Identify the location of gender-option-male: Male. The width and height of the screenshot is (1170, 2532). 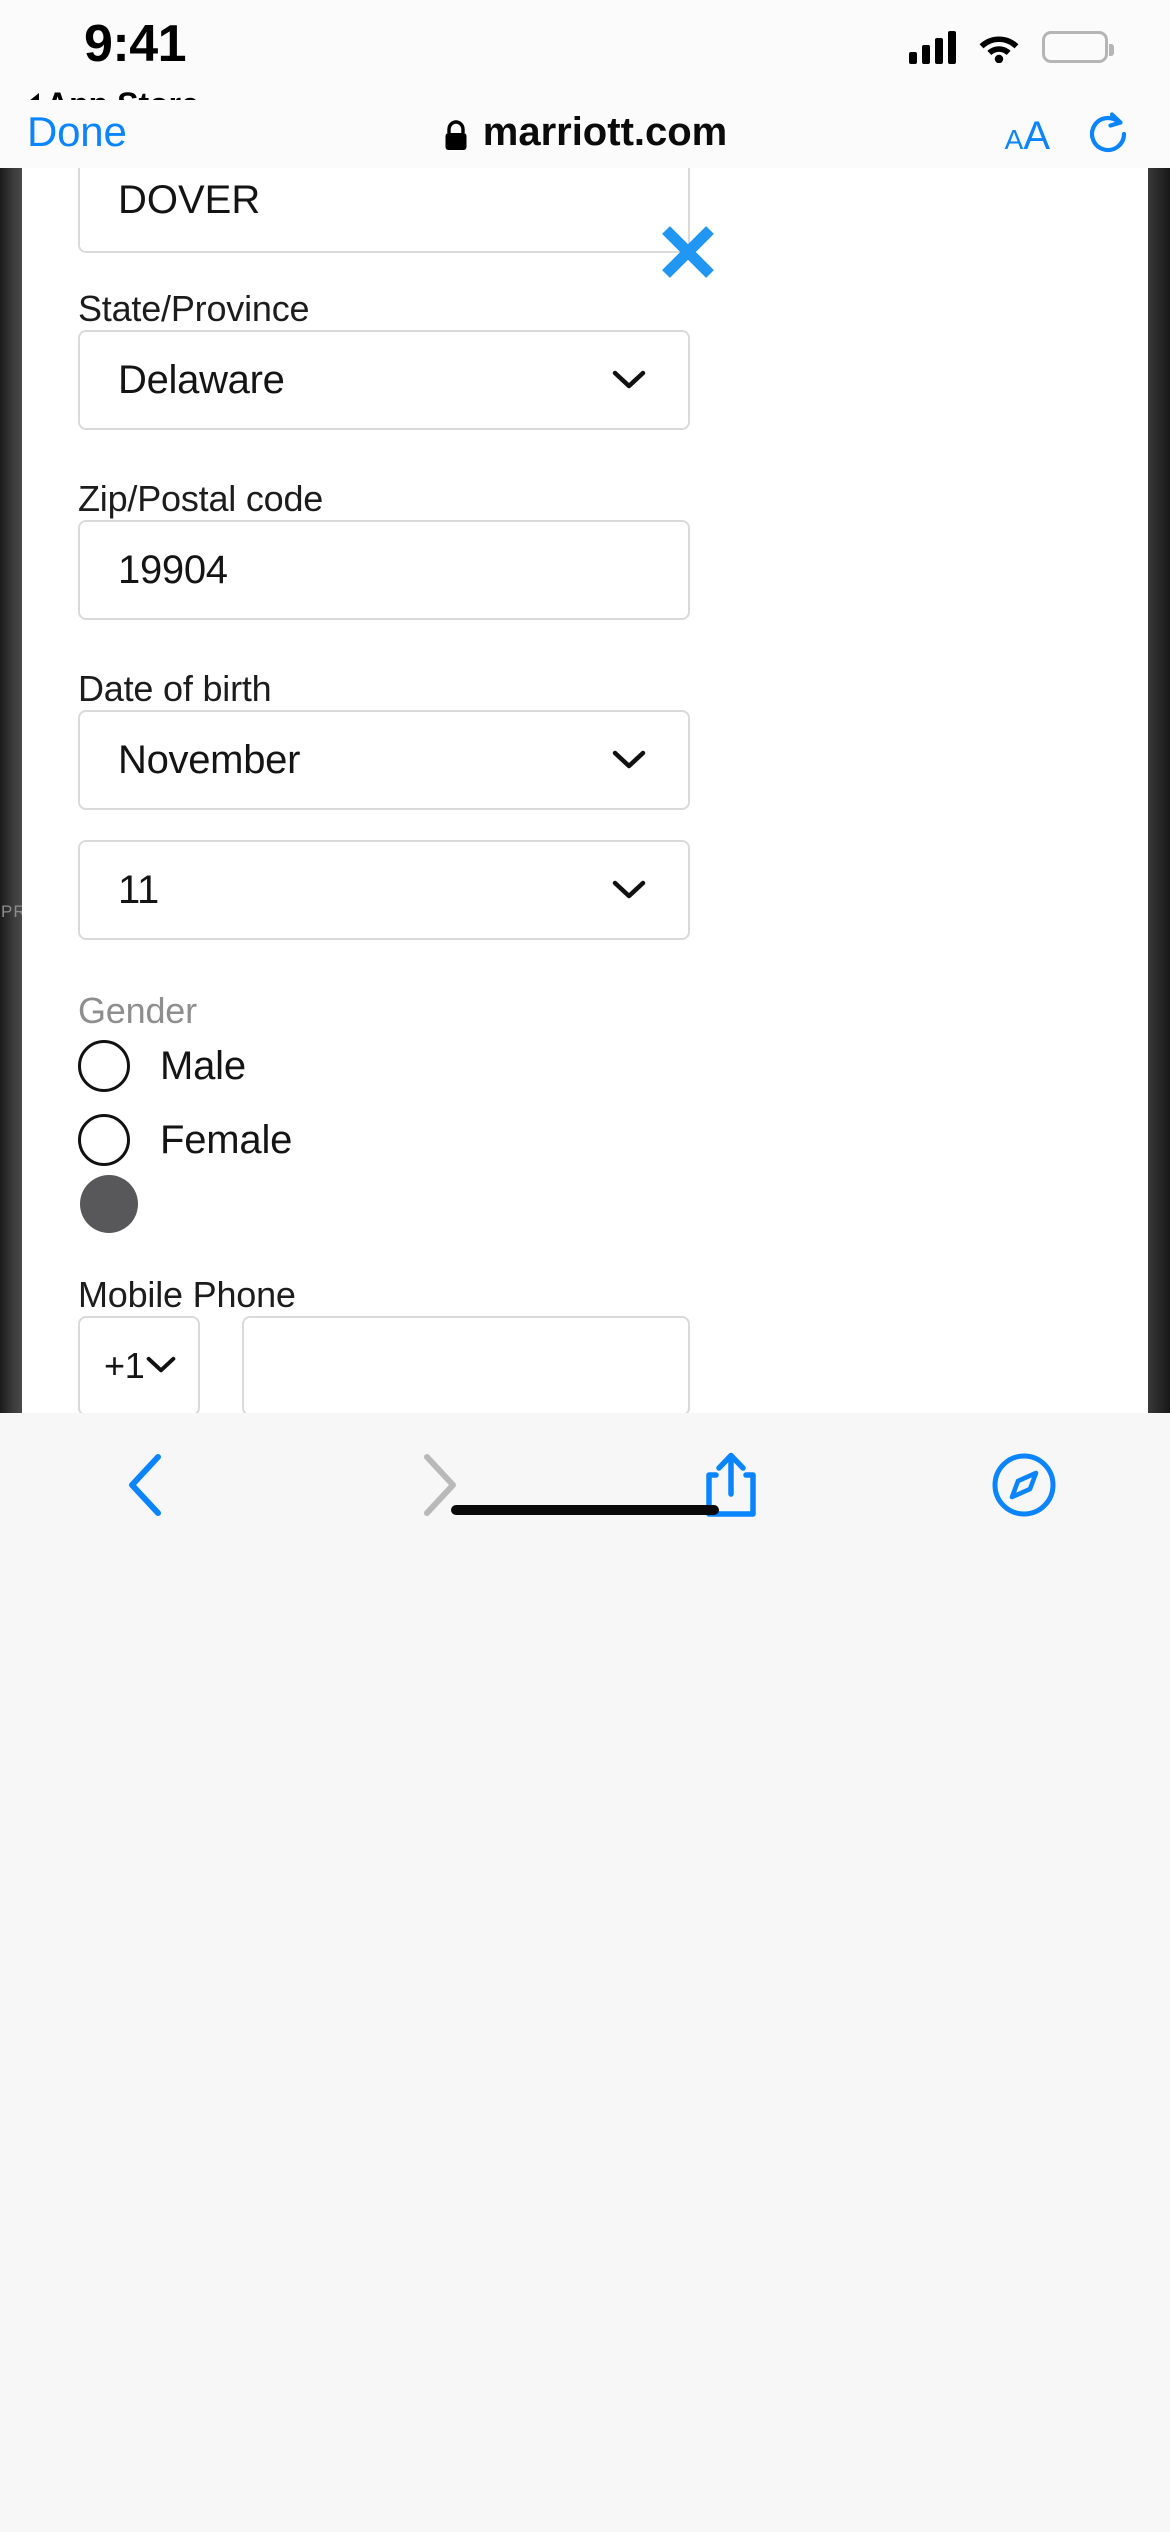
(162, 1066).